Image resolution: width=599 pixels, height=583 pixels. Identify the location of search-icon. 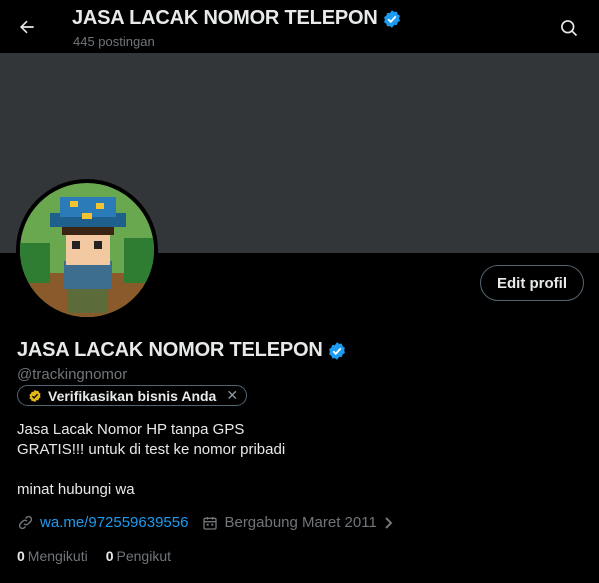
(569, 28).